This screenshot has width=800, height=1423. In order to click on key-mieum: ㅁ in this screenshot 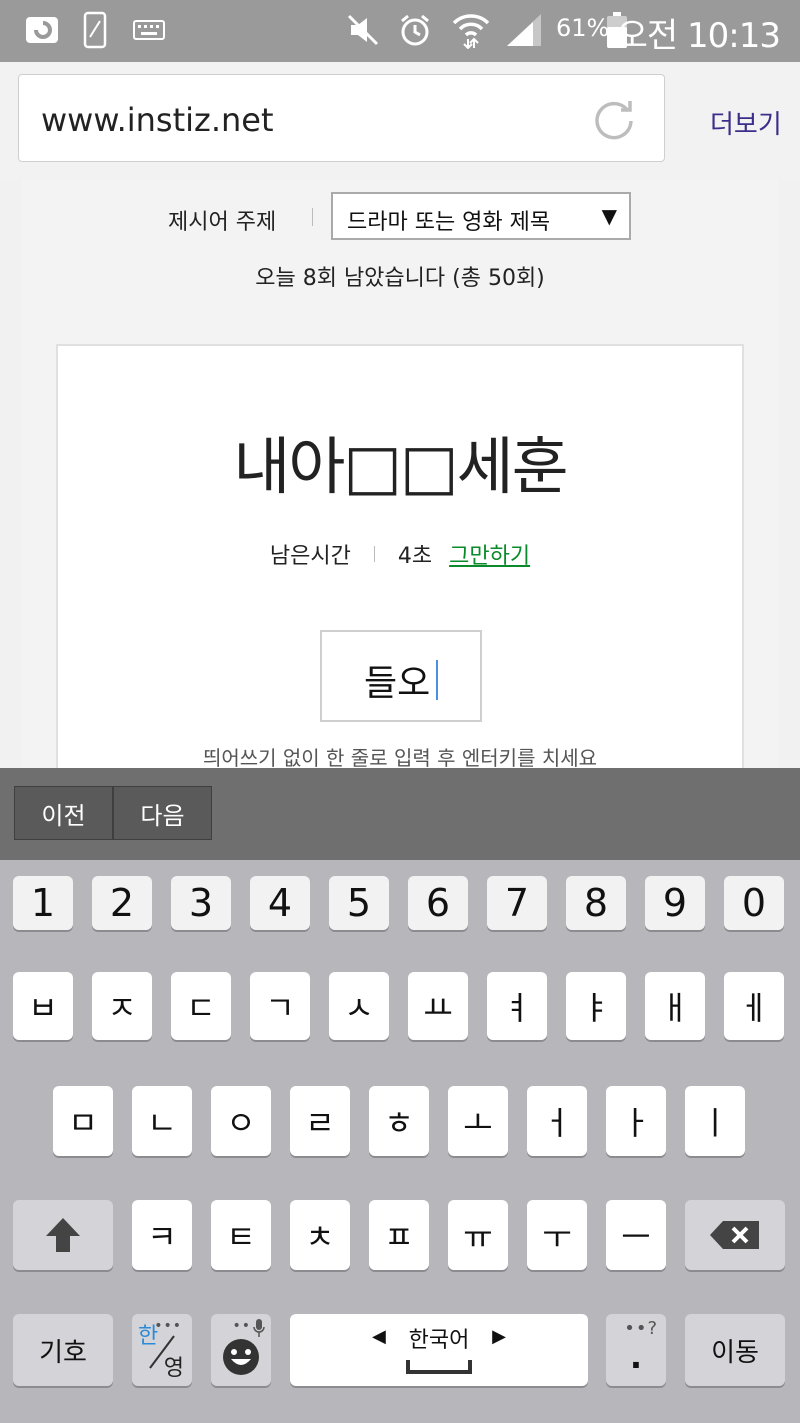, I will do `click(83, 1121)`.